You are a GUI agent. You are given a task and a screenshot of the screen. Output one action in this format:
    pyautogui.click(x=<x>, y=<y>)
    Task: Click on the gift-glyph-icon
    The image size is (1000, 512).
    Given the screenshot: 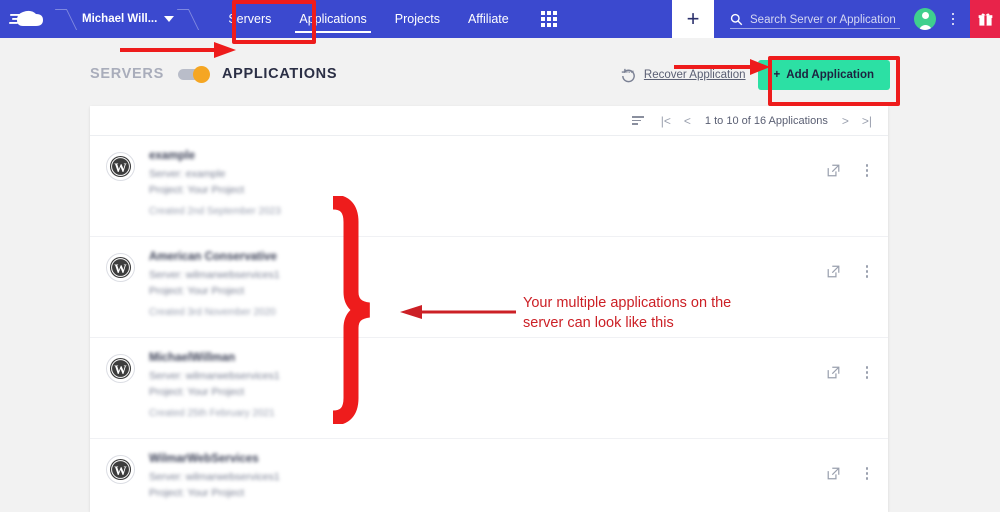 What is the action you would take?
    pyautogui.click(x=985, y=19)
    